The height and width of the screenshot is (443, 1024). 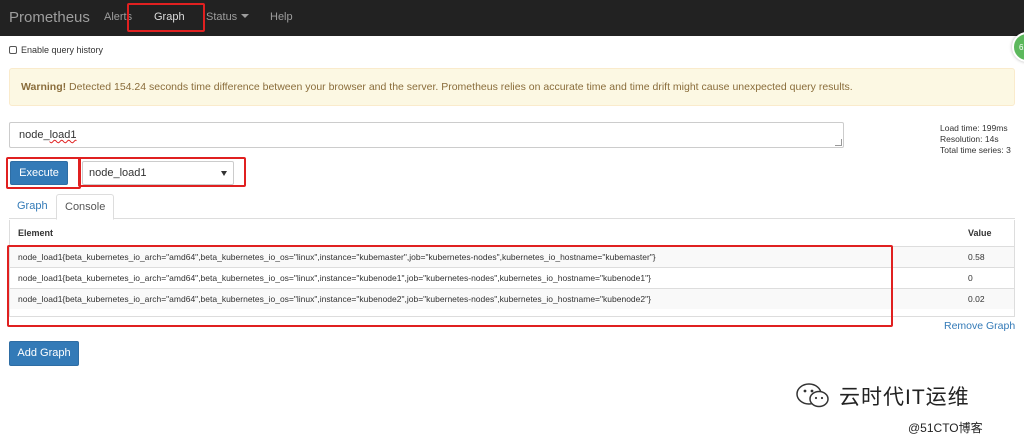 I want to click on header-element: Element, so click(x=36, y=232).